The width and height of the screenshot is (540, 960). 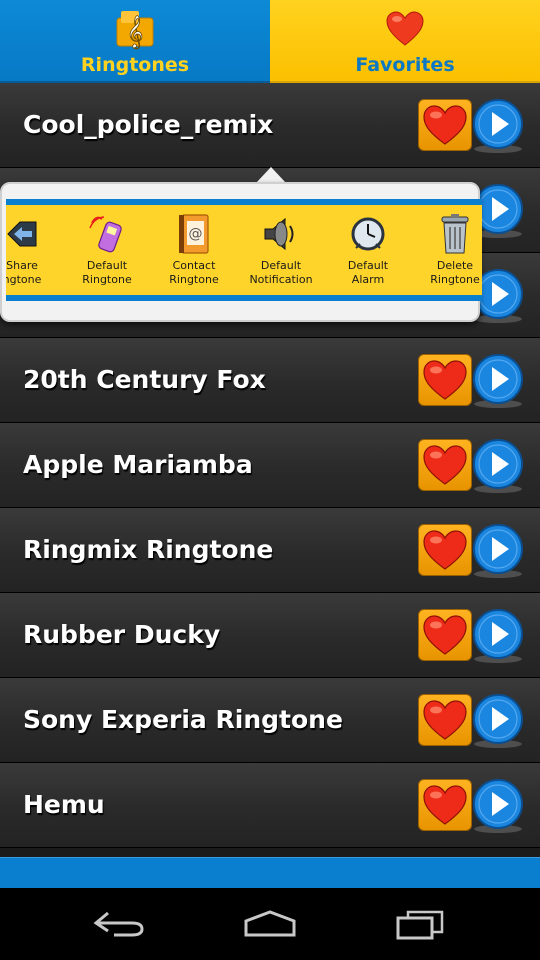 I want to click on back-icon, so click(x=118, y=924).